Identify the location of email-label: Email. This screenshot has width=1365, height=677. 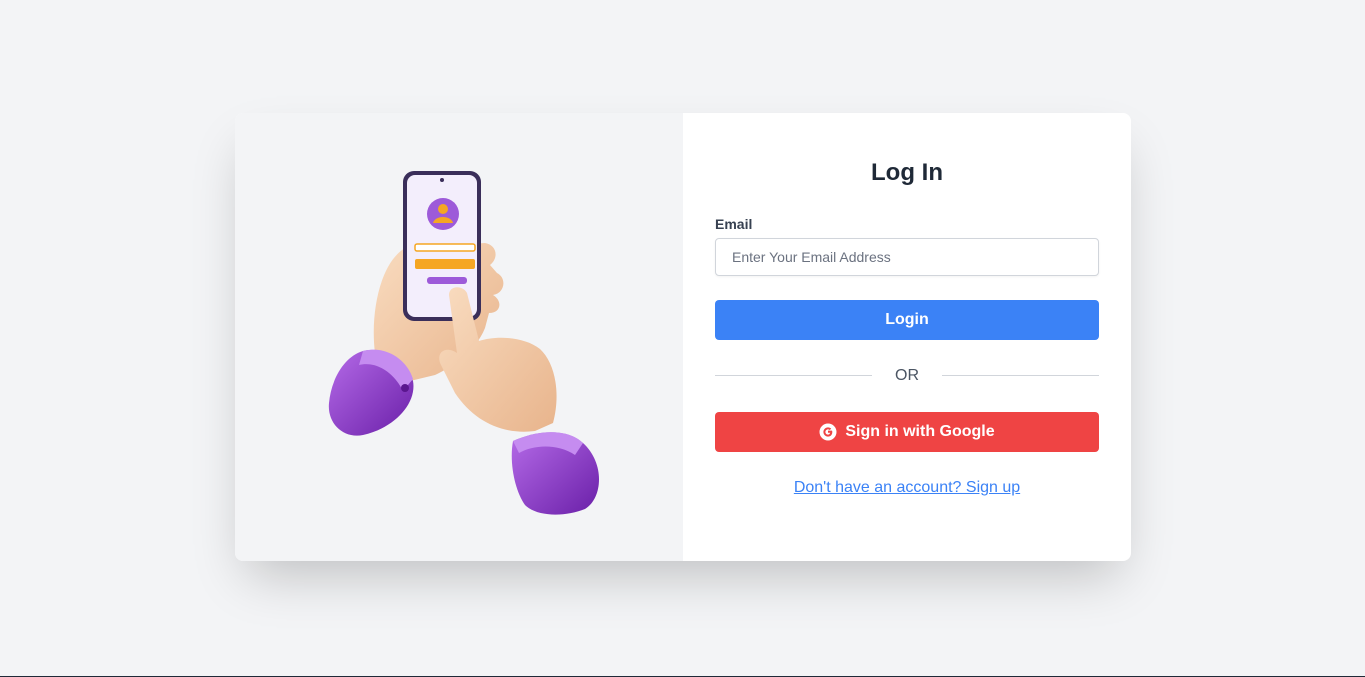
(734, 224).